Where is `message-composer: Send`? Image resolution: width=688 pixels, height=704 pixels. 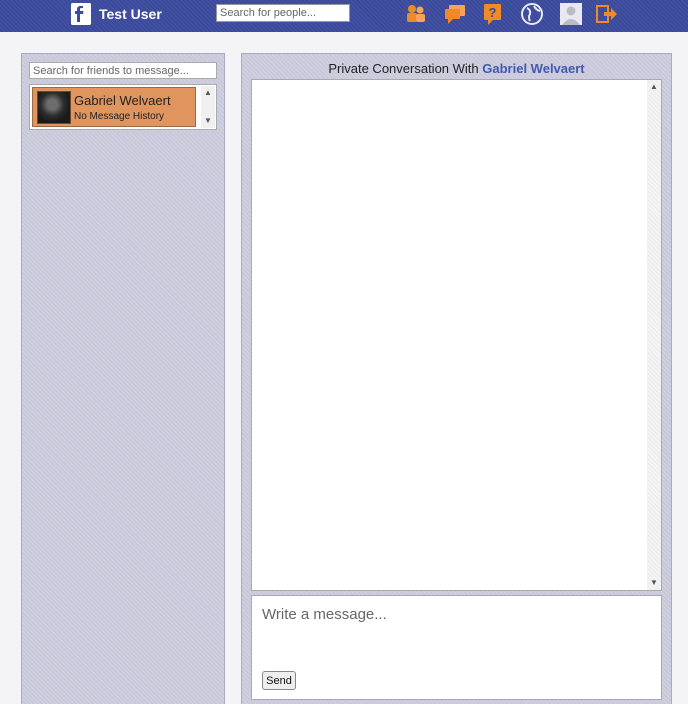 message-composer: Send is located at coordinates (456, 647).